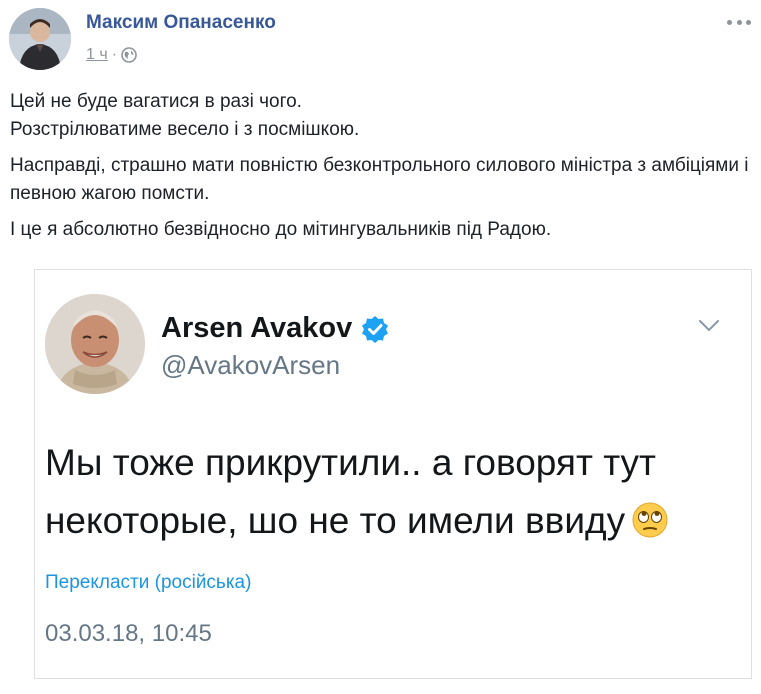 This screenshot has height=694, width=761. I want to click on author-avatar, so click(40, 39).